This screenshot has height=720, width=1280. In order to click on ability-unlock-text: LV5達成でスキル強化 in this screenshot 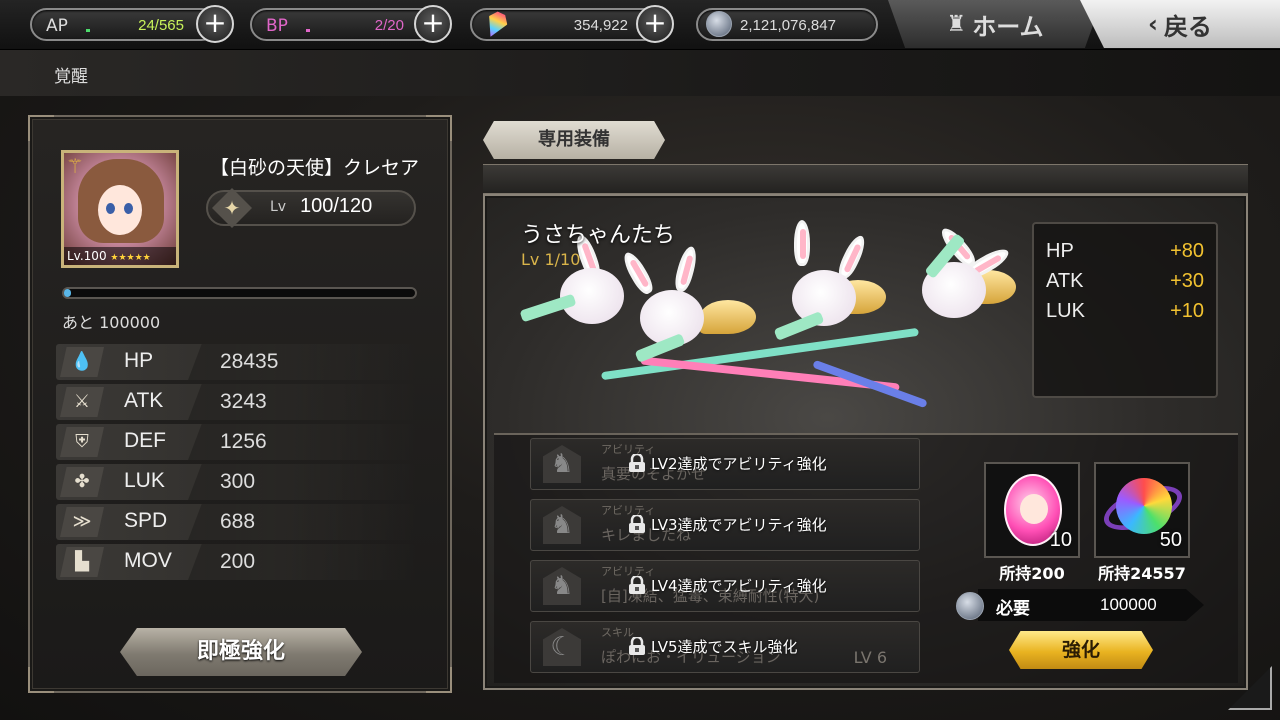, I will do `click(724, 647)`.